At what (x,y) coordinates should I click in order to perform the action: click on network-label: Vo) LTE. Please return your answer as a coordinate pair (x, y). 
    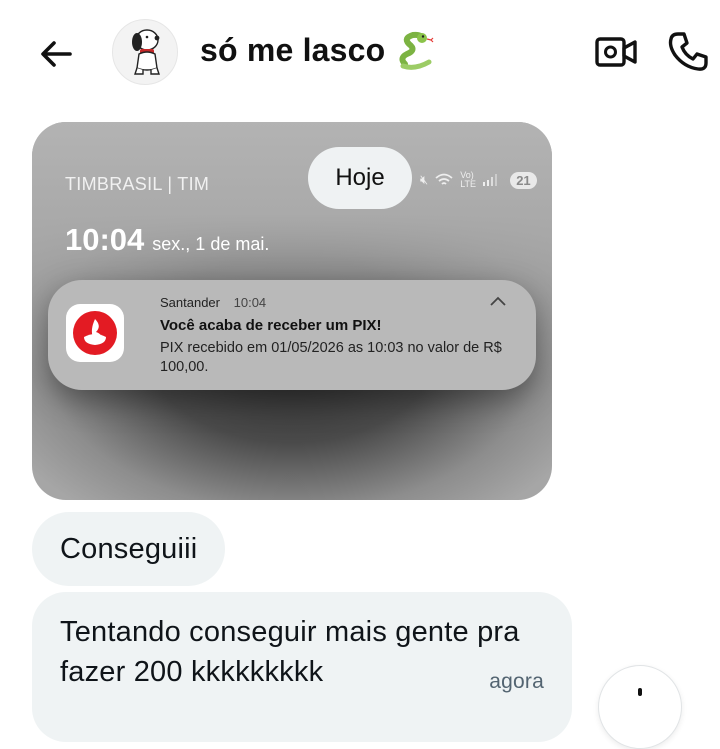
    Looking at the image, I should click on (468, 179).